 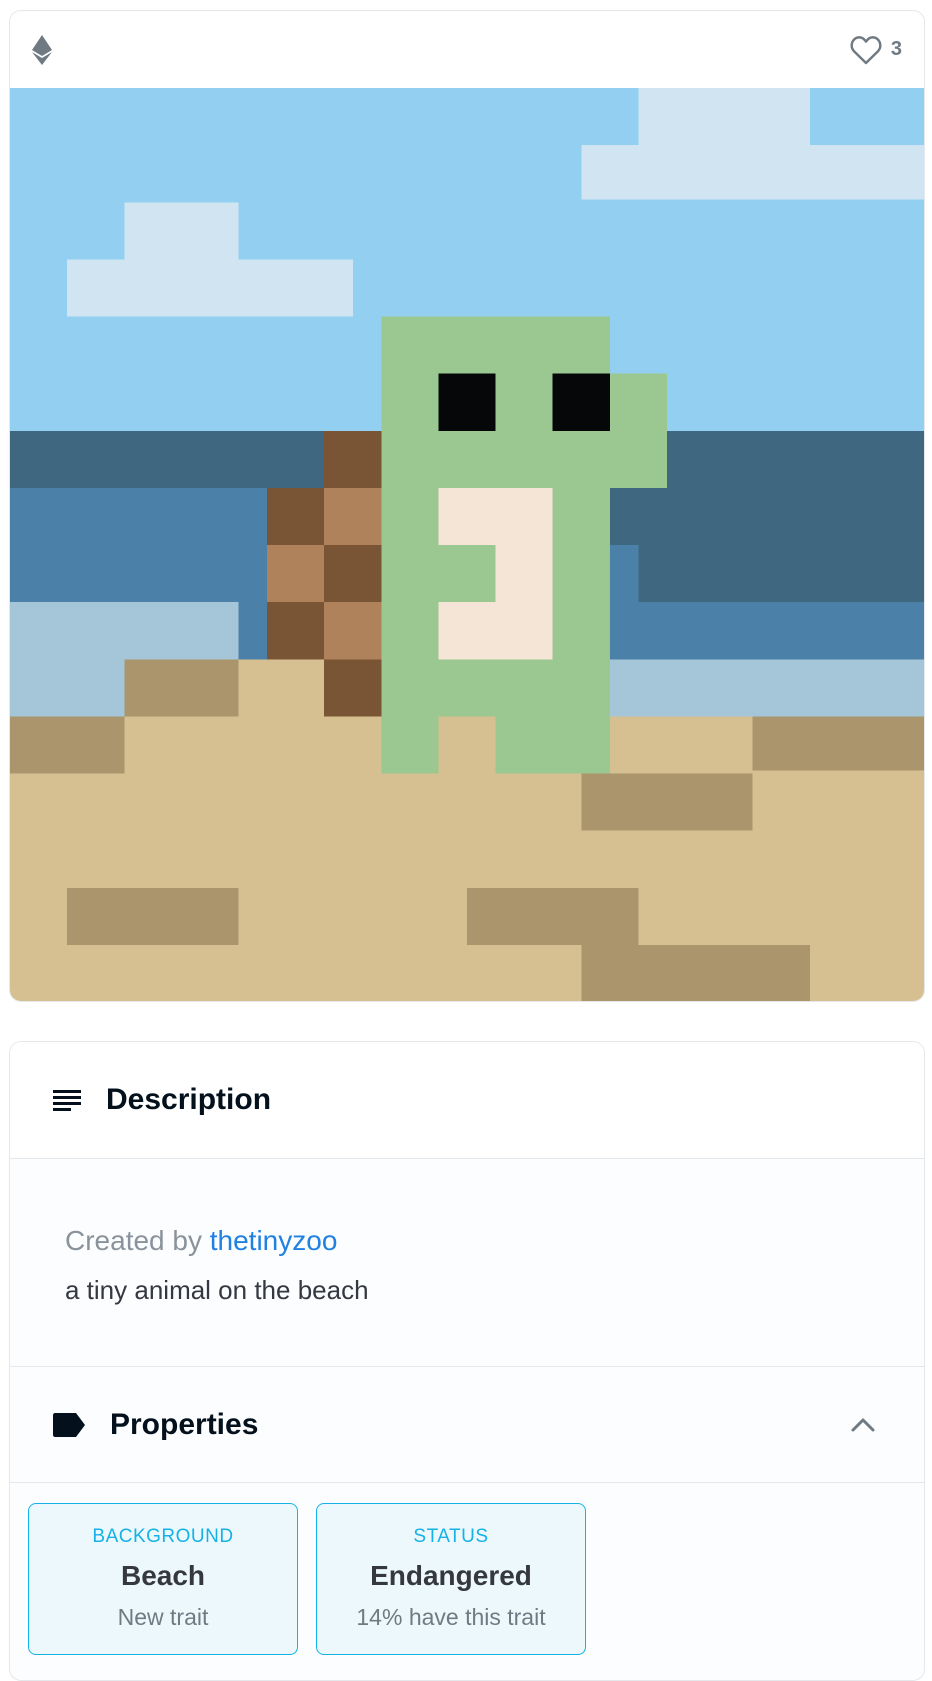 I want to click on description-title: Description, so click(x=189, y=1099).